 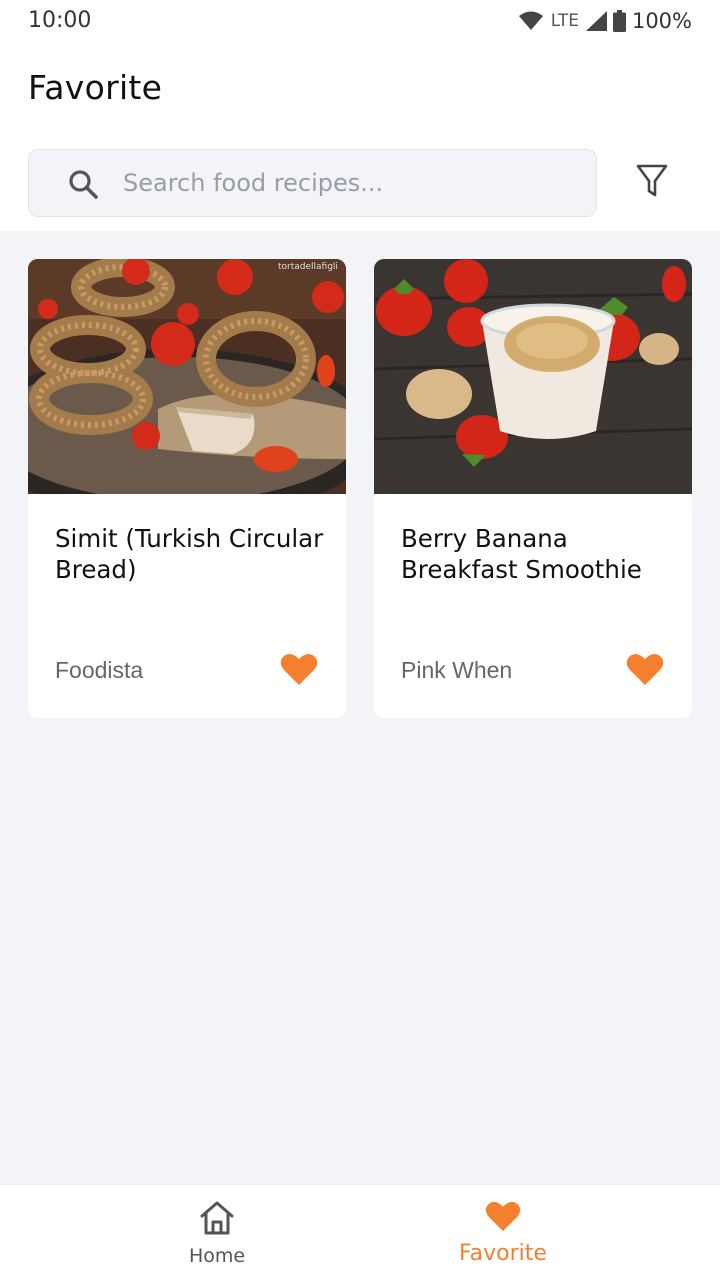 I want to click on recipe-title: Berry Banana Breakfast Smoothie, so click(x=521, y=554).